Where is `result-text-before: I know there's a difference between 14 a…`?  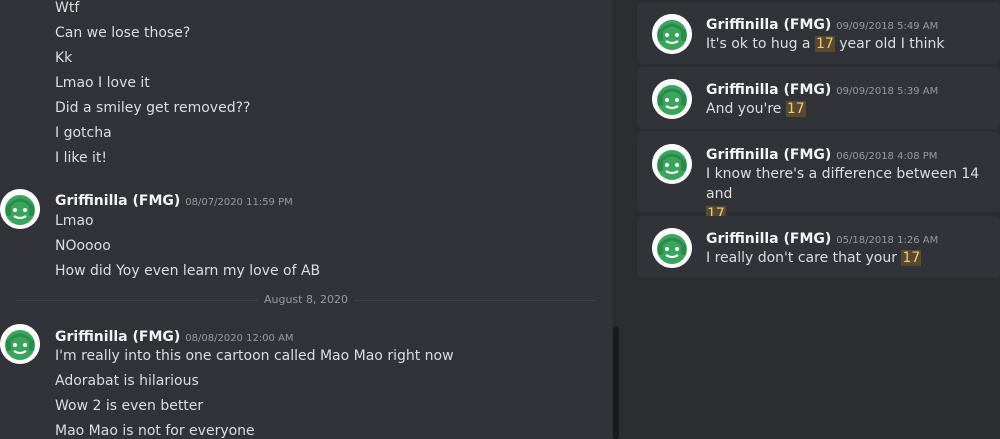 result-text-before: I know there's a difference between 14 a… is located at coordinates (843, 184).